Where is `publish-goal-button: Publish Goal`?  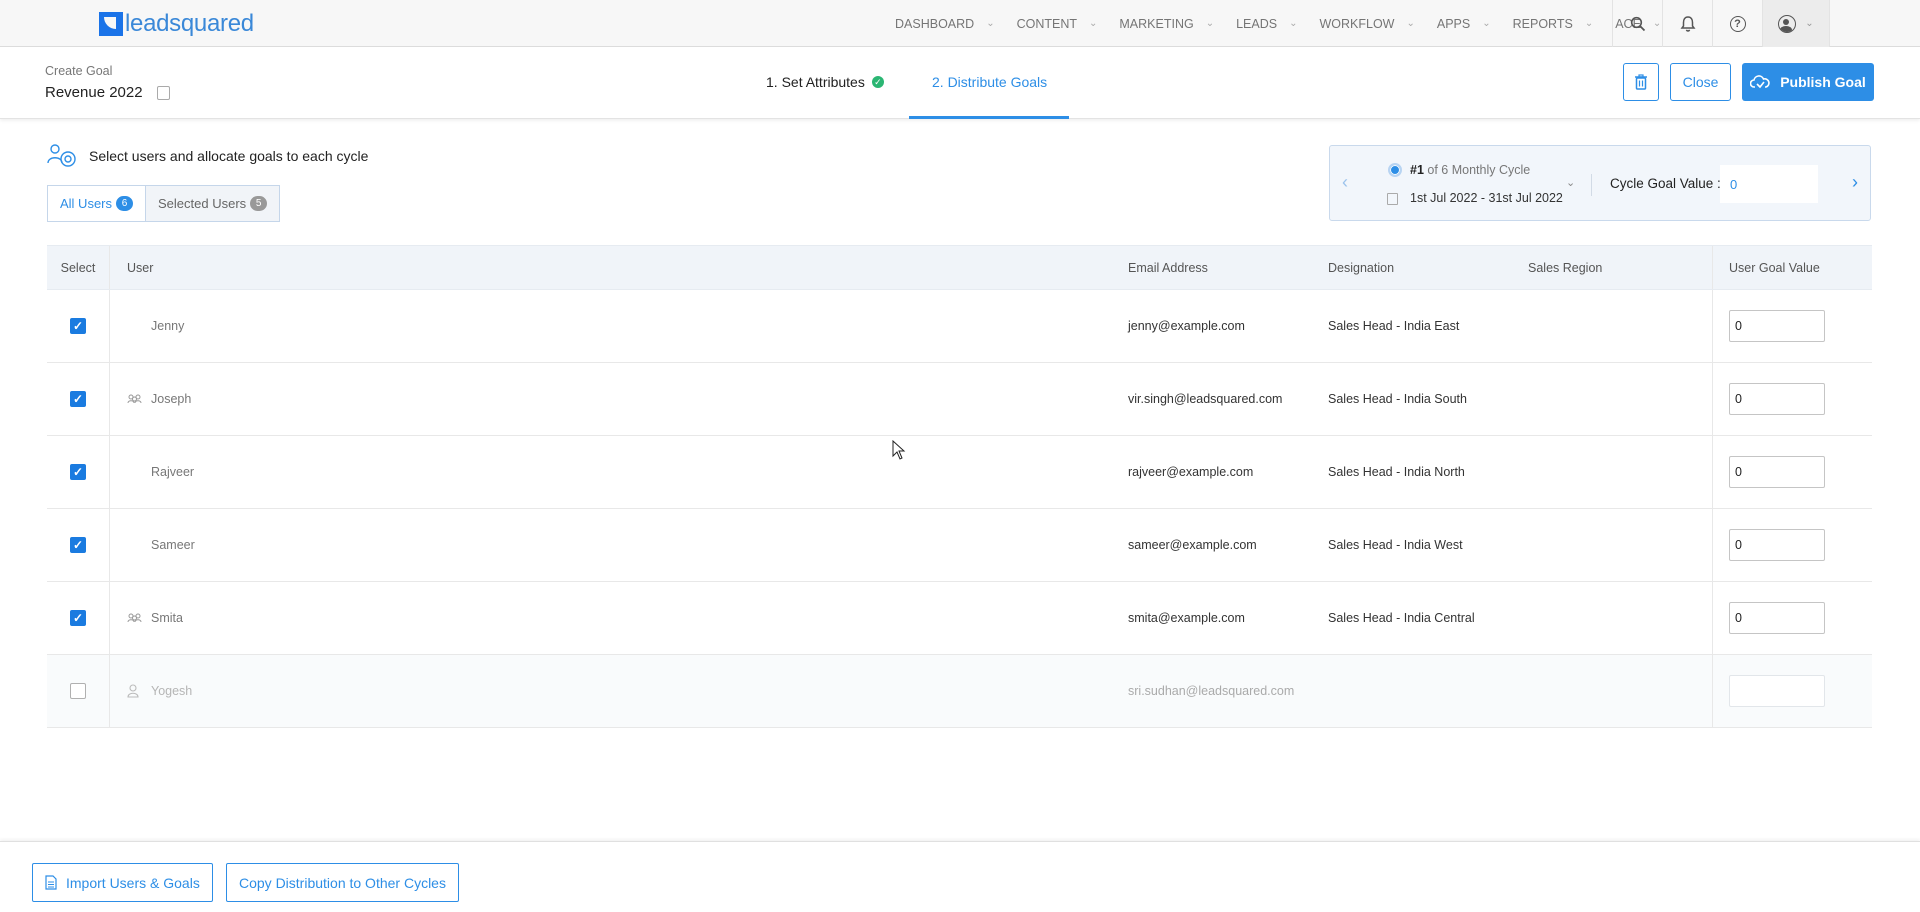
publish-goal-button: Publish Goal is located at coordinates (1808, 82).